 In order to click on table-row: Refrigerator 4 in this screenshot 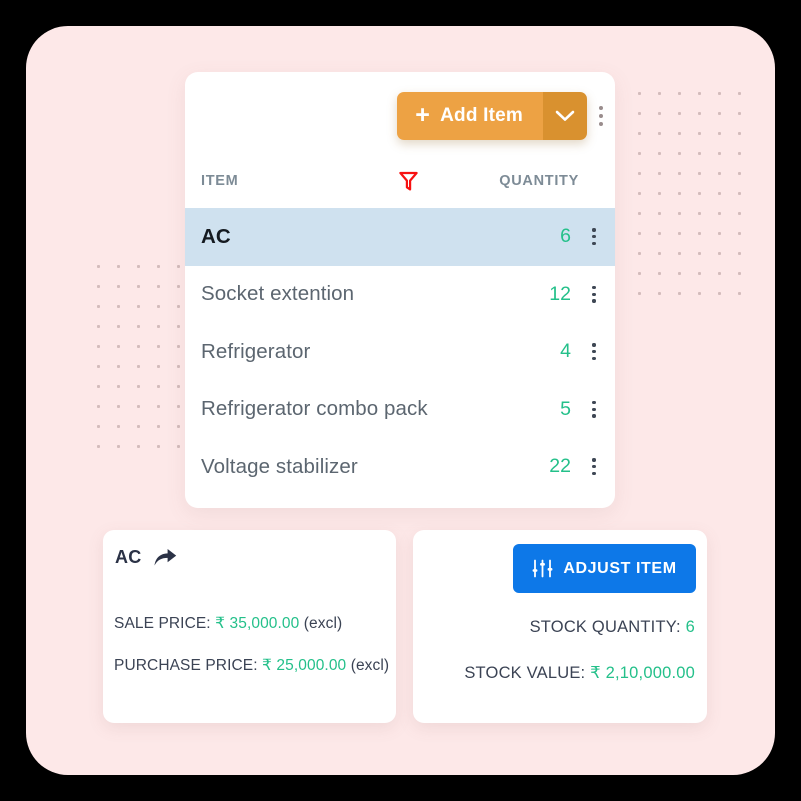, I will do `click(400, 352)`.